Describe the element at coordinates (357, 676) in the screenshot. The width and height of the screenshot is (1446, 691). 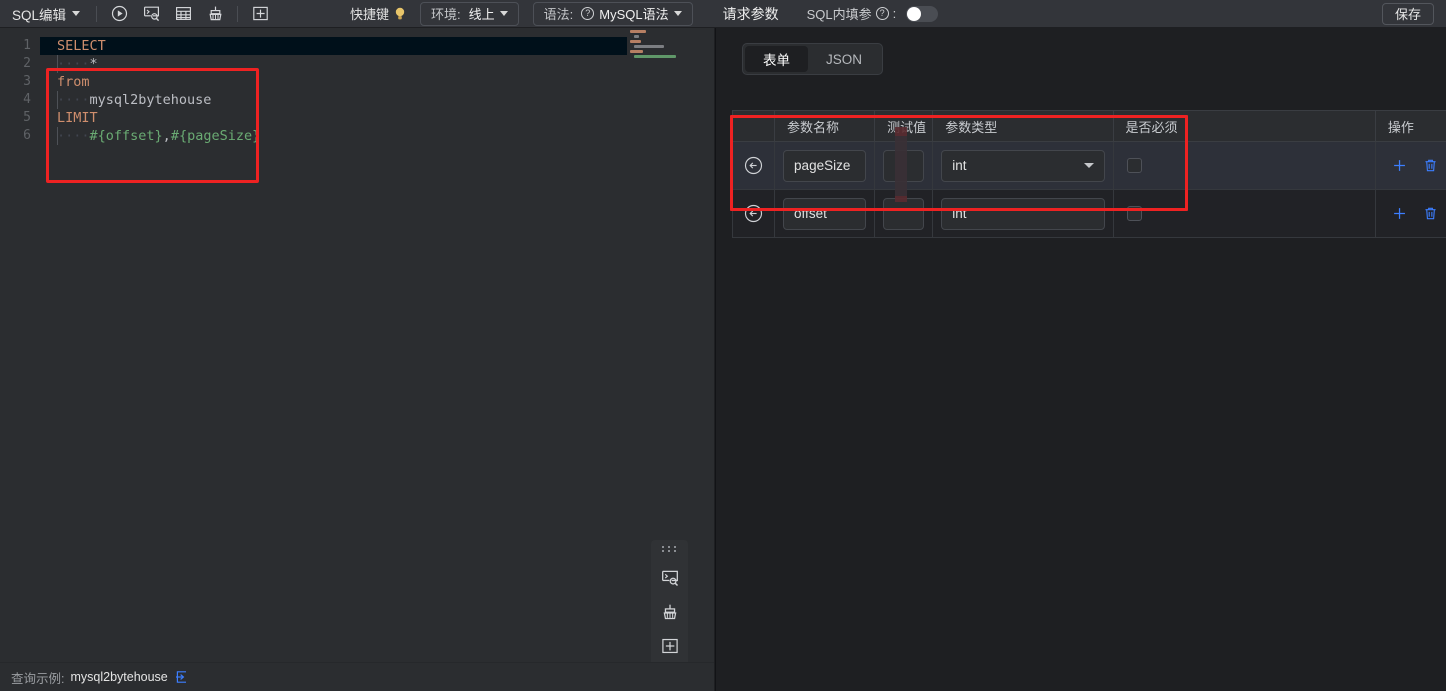
I see `status-bar: 查询示例: mysql2bytehouse` at that location.